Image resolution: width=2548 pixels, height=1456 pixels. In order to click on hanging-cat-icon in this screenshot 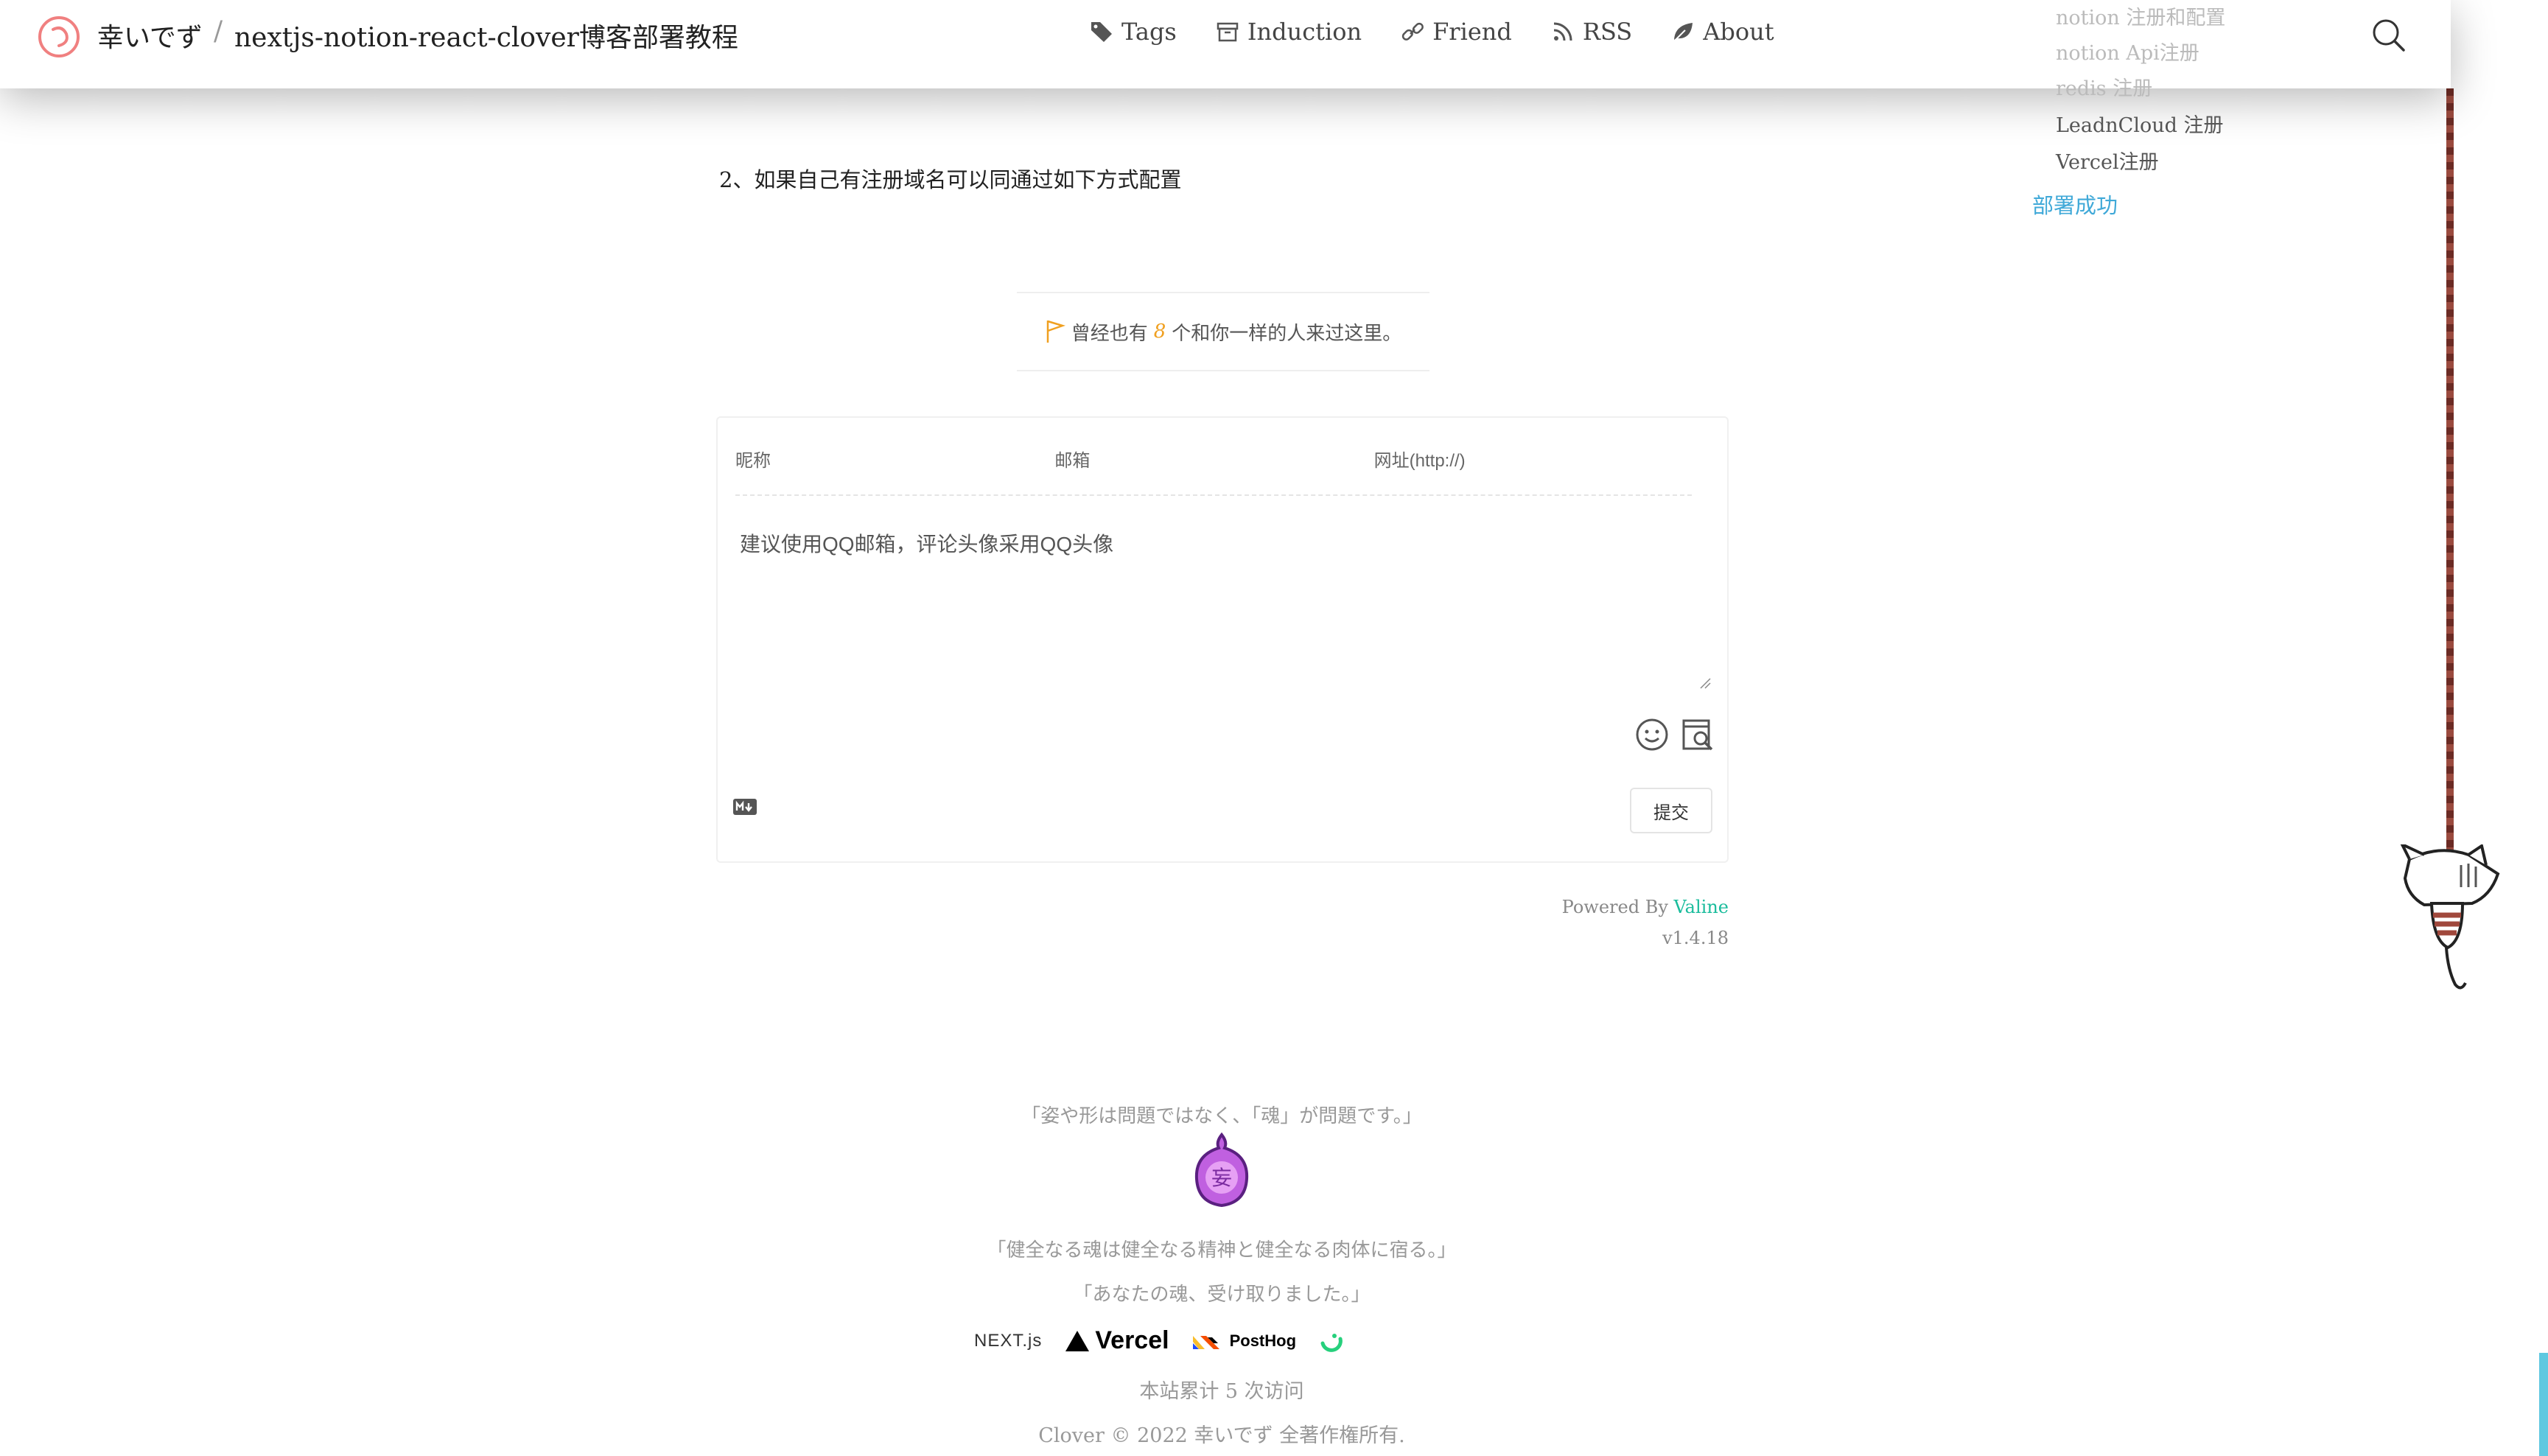, I will do `click(2450, 918)`.